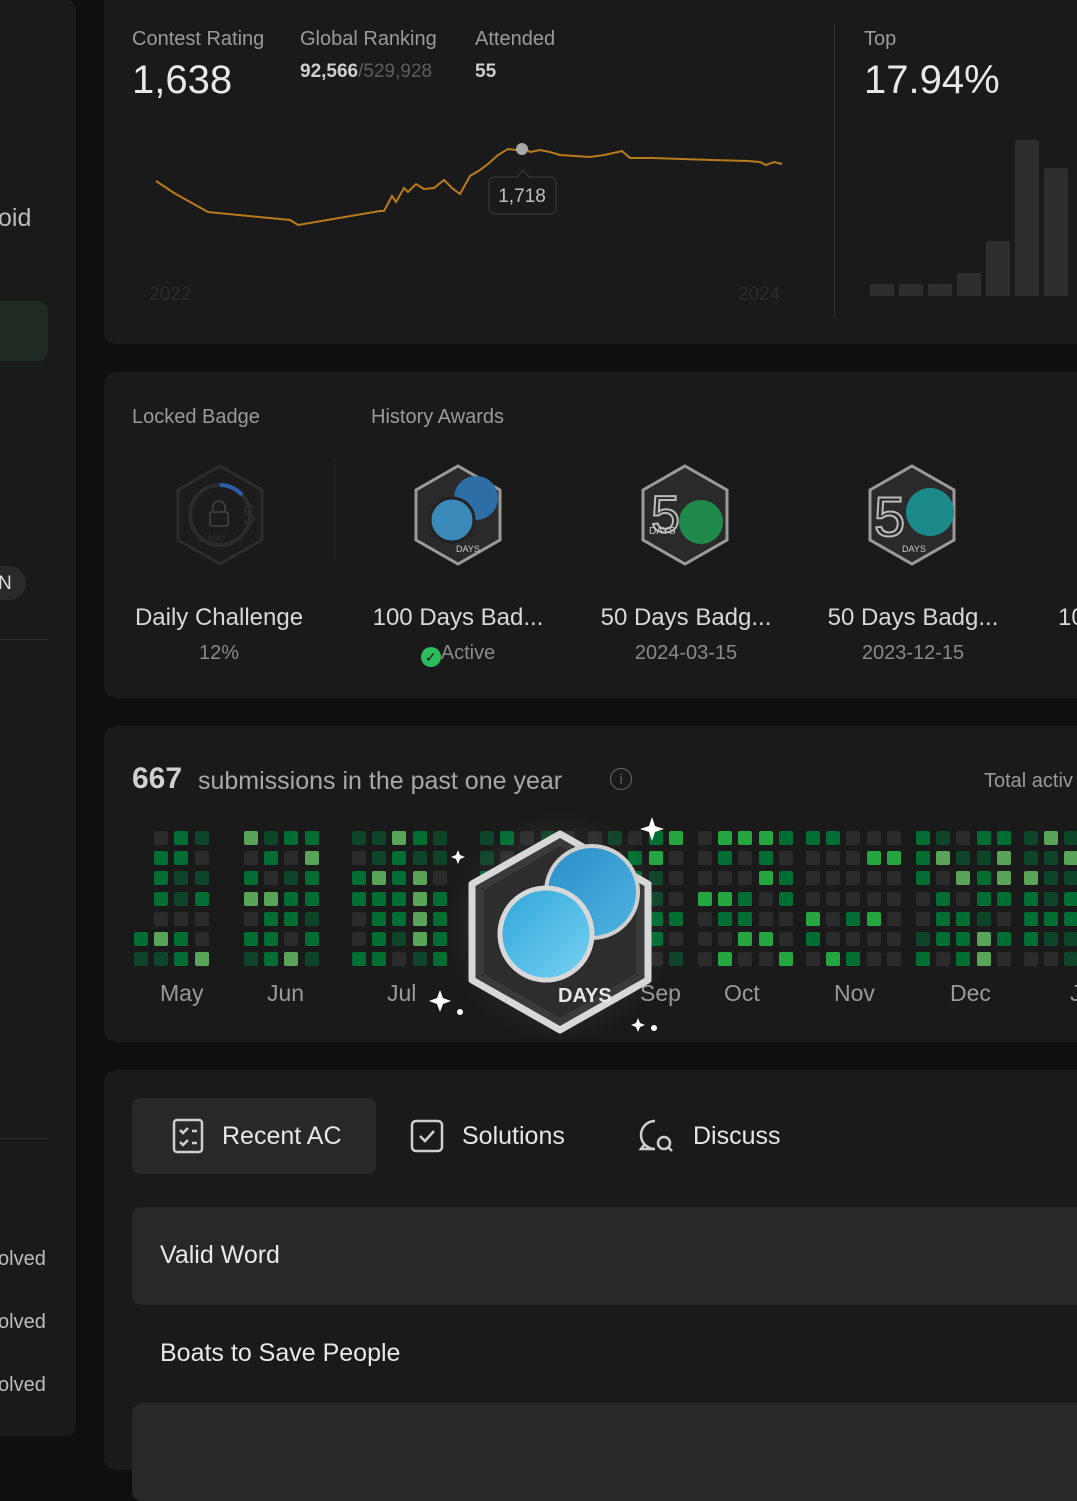 The height and width of the screenshot is (1501, 1077). Describe the element at coordinates (685, 515) in the screenshot. I see `award-50-days-badge: 5 DAYS` at that location.